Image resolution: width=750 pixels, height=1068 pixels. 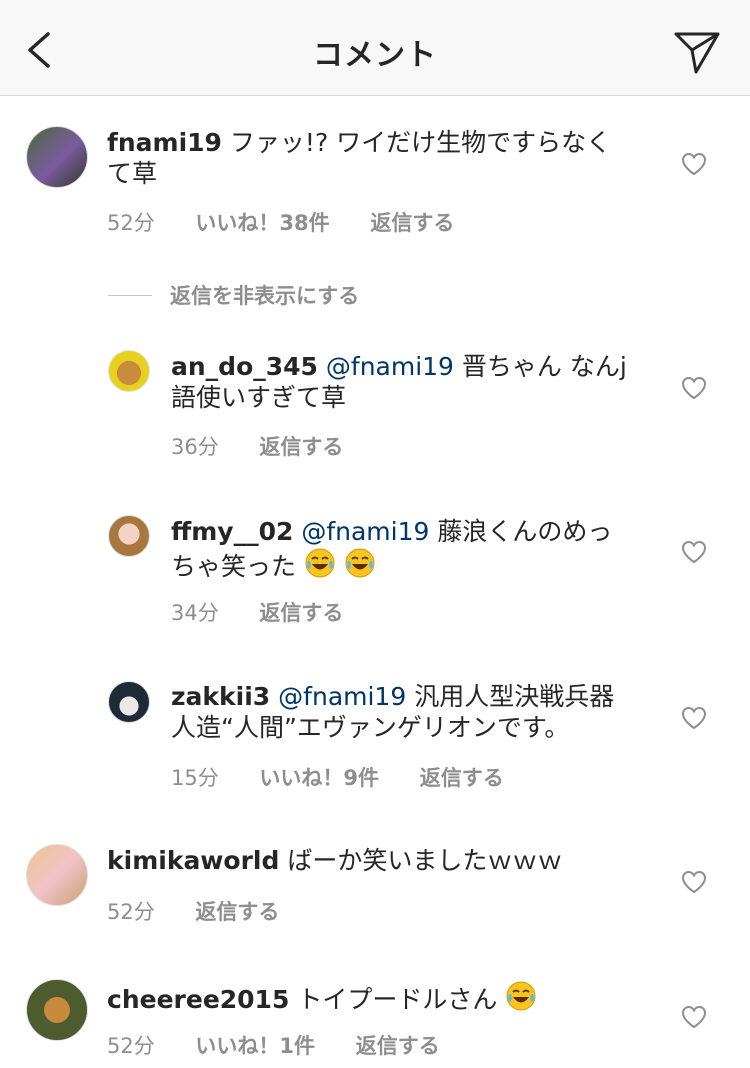 I want to click on comment-body: ばーか笑いましたｗｗｗ, so click(x=425, y=860).